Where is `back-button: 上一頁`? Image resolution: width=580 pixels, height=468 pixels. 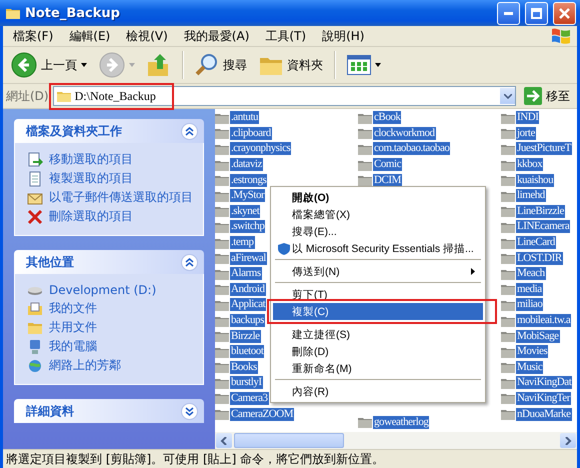 back-button: 上一頁 is located at coordinates (49, 65).